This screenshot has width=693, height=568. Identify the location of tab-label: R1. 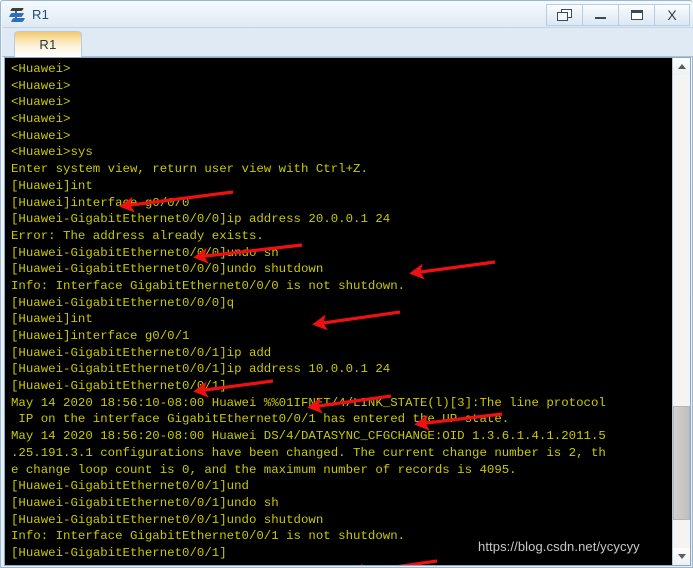
(48, 44).